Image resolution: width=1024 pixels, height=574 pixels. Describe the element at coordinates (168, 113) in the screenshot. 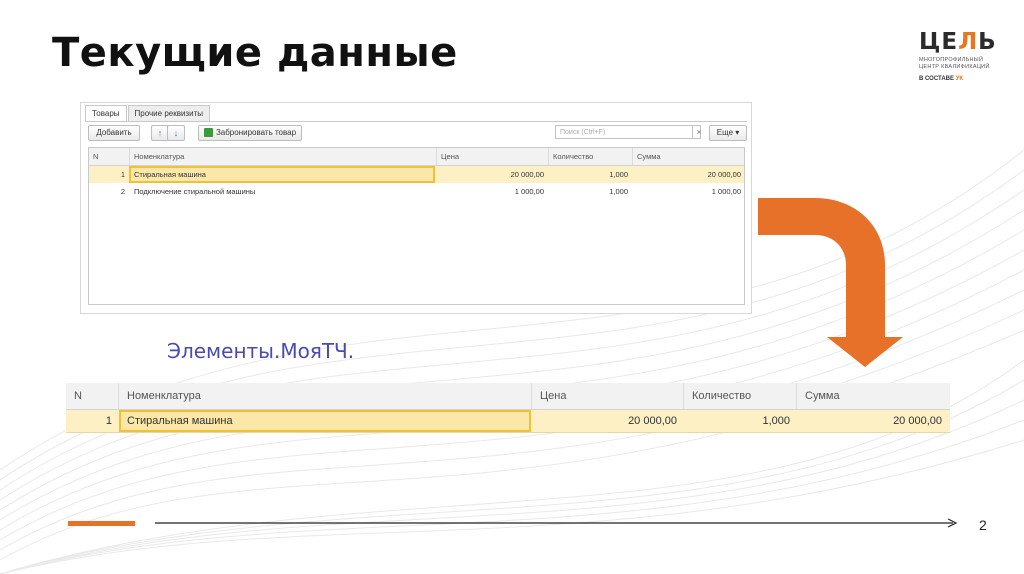

I see `tab-other-details: Прочие реквизиты` at that location.